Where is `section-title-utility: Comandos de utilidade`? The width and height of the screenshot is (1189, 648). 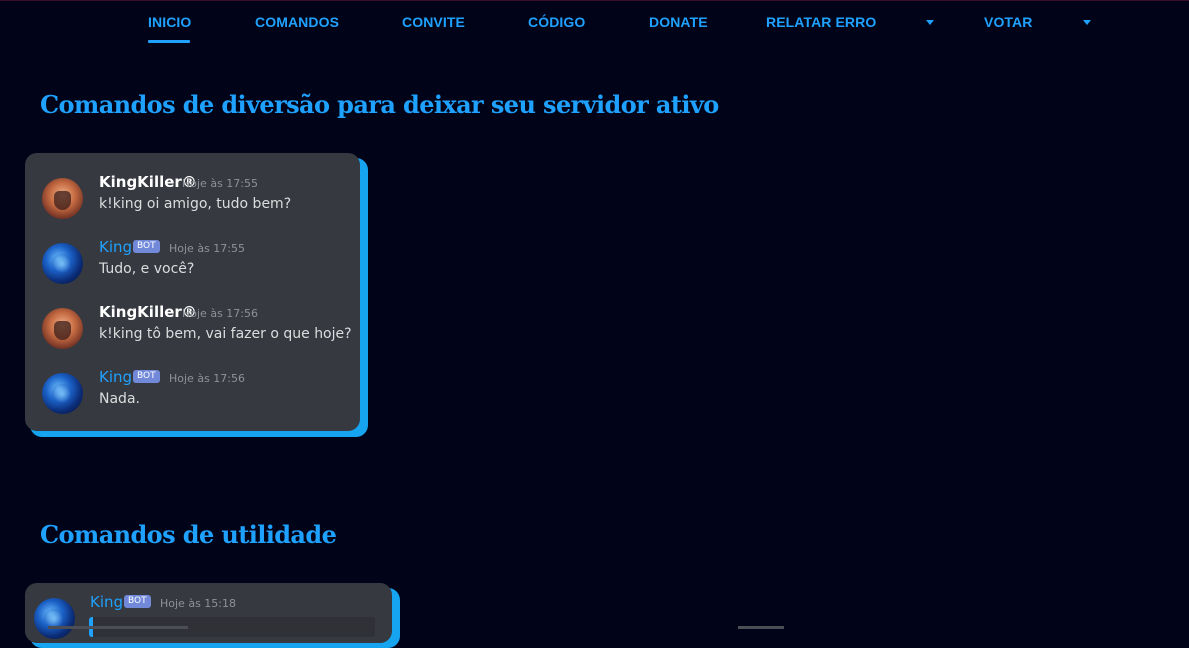 section-title-utility: Comandos de utilidade is located at coordinates (188, 534).